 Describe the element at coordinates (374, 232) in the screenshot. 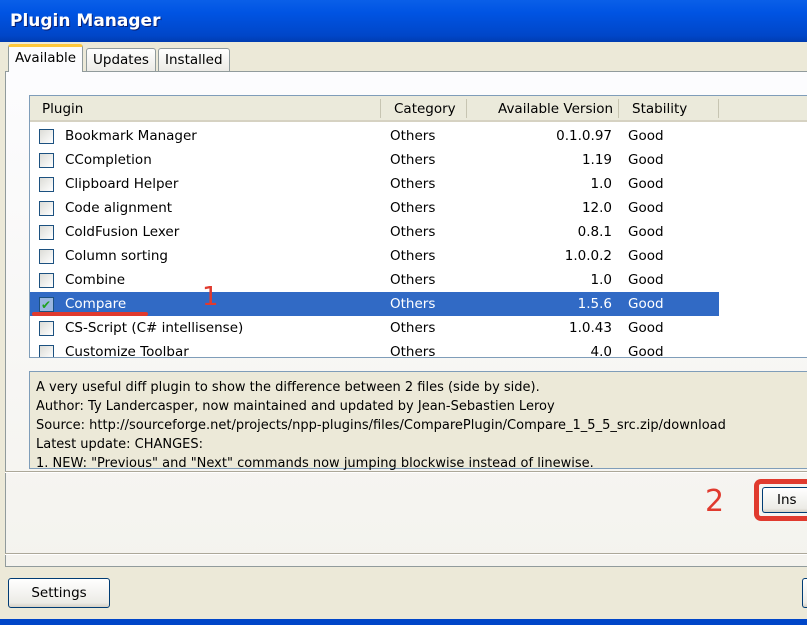

I see `table-row: ColdFusion Lexer Others 0.8.1 Good` at that location.